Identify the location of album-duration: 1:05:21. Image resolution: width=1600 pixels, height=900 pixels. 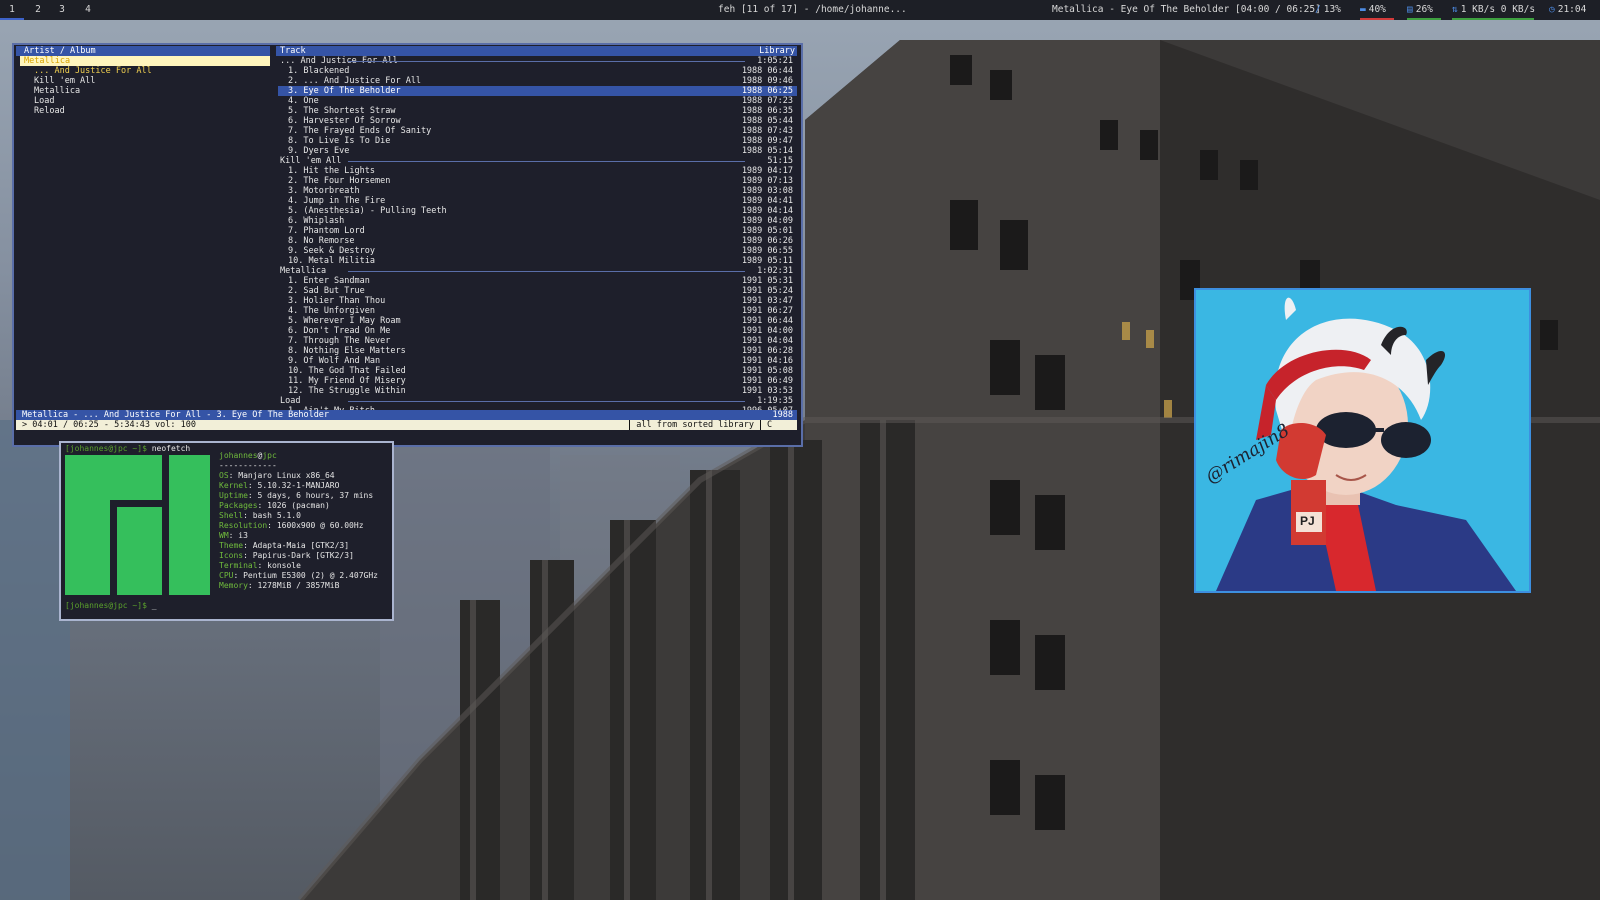
(775, 61).